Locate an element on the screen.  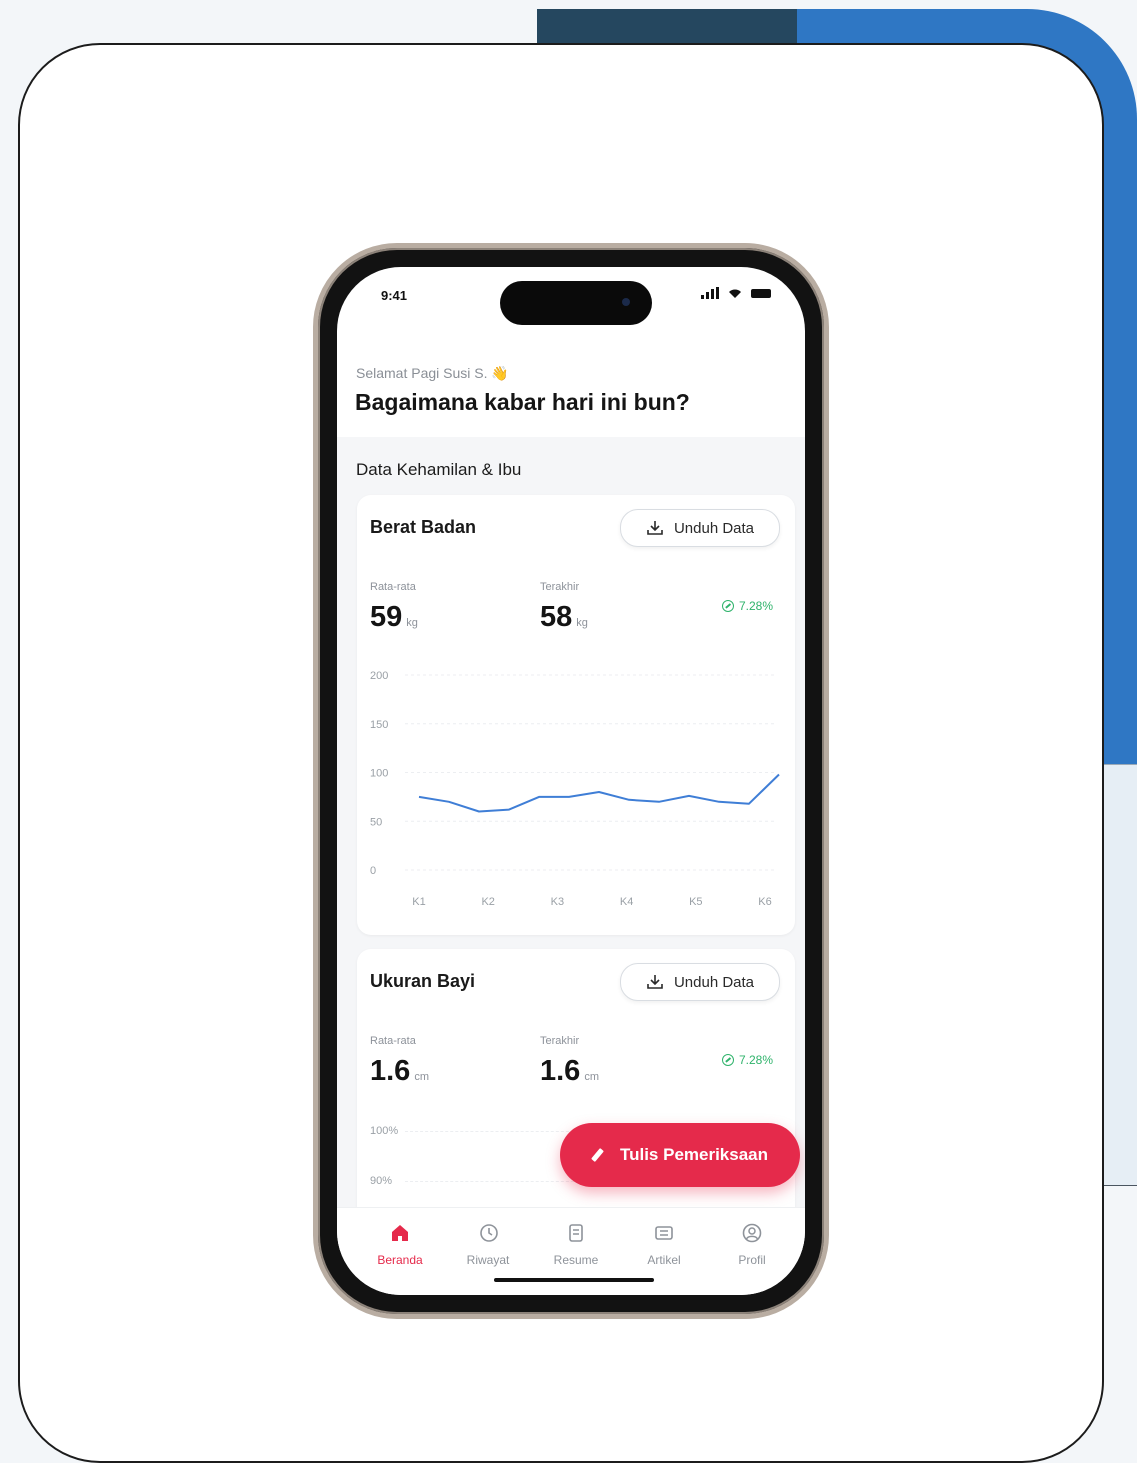
baby-ytick: 90% is located at coordinates (381, 1181).